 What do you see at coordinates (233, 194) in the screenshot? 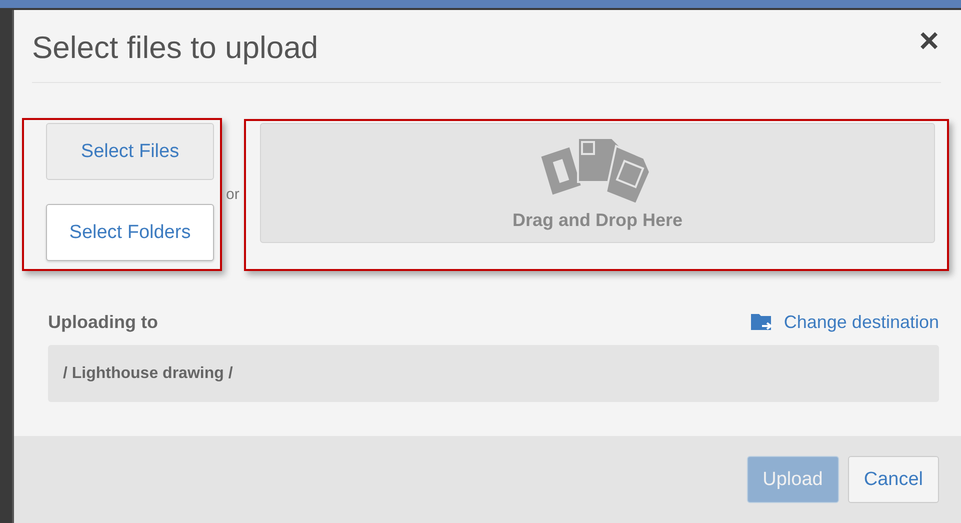
I see `or-text: or` at bounding box center [233, 194].